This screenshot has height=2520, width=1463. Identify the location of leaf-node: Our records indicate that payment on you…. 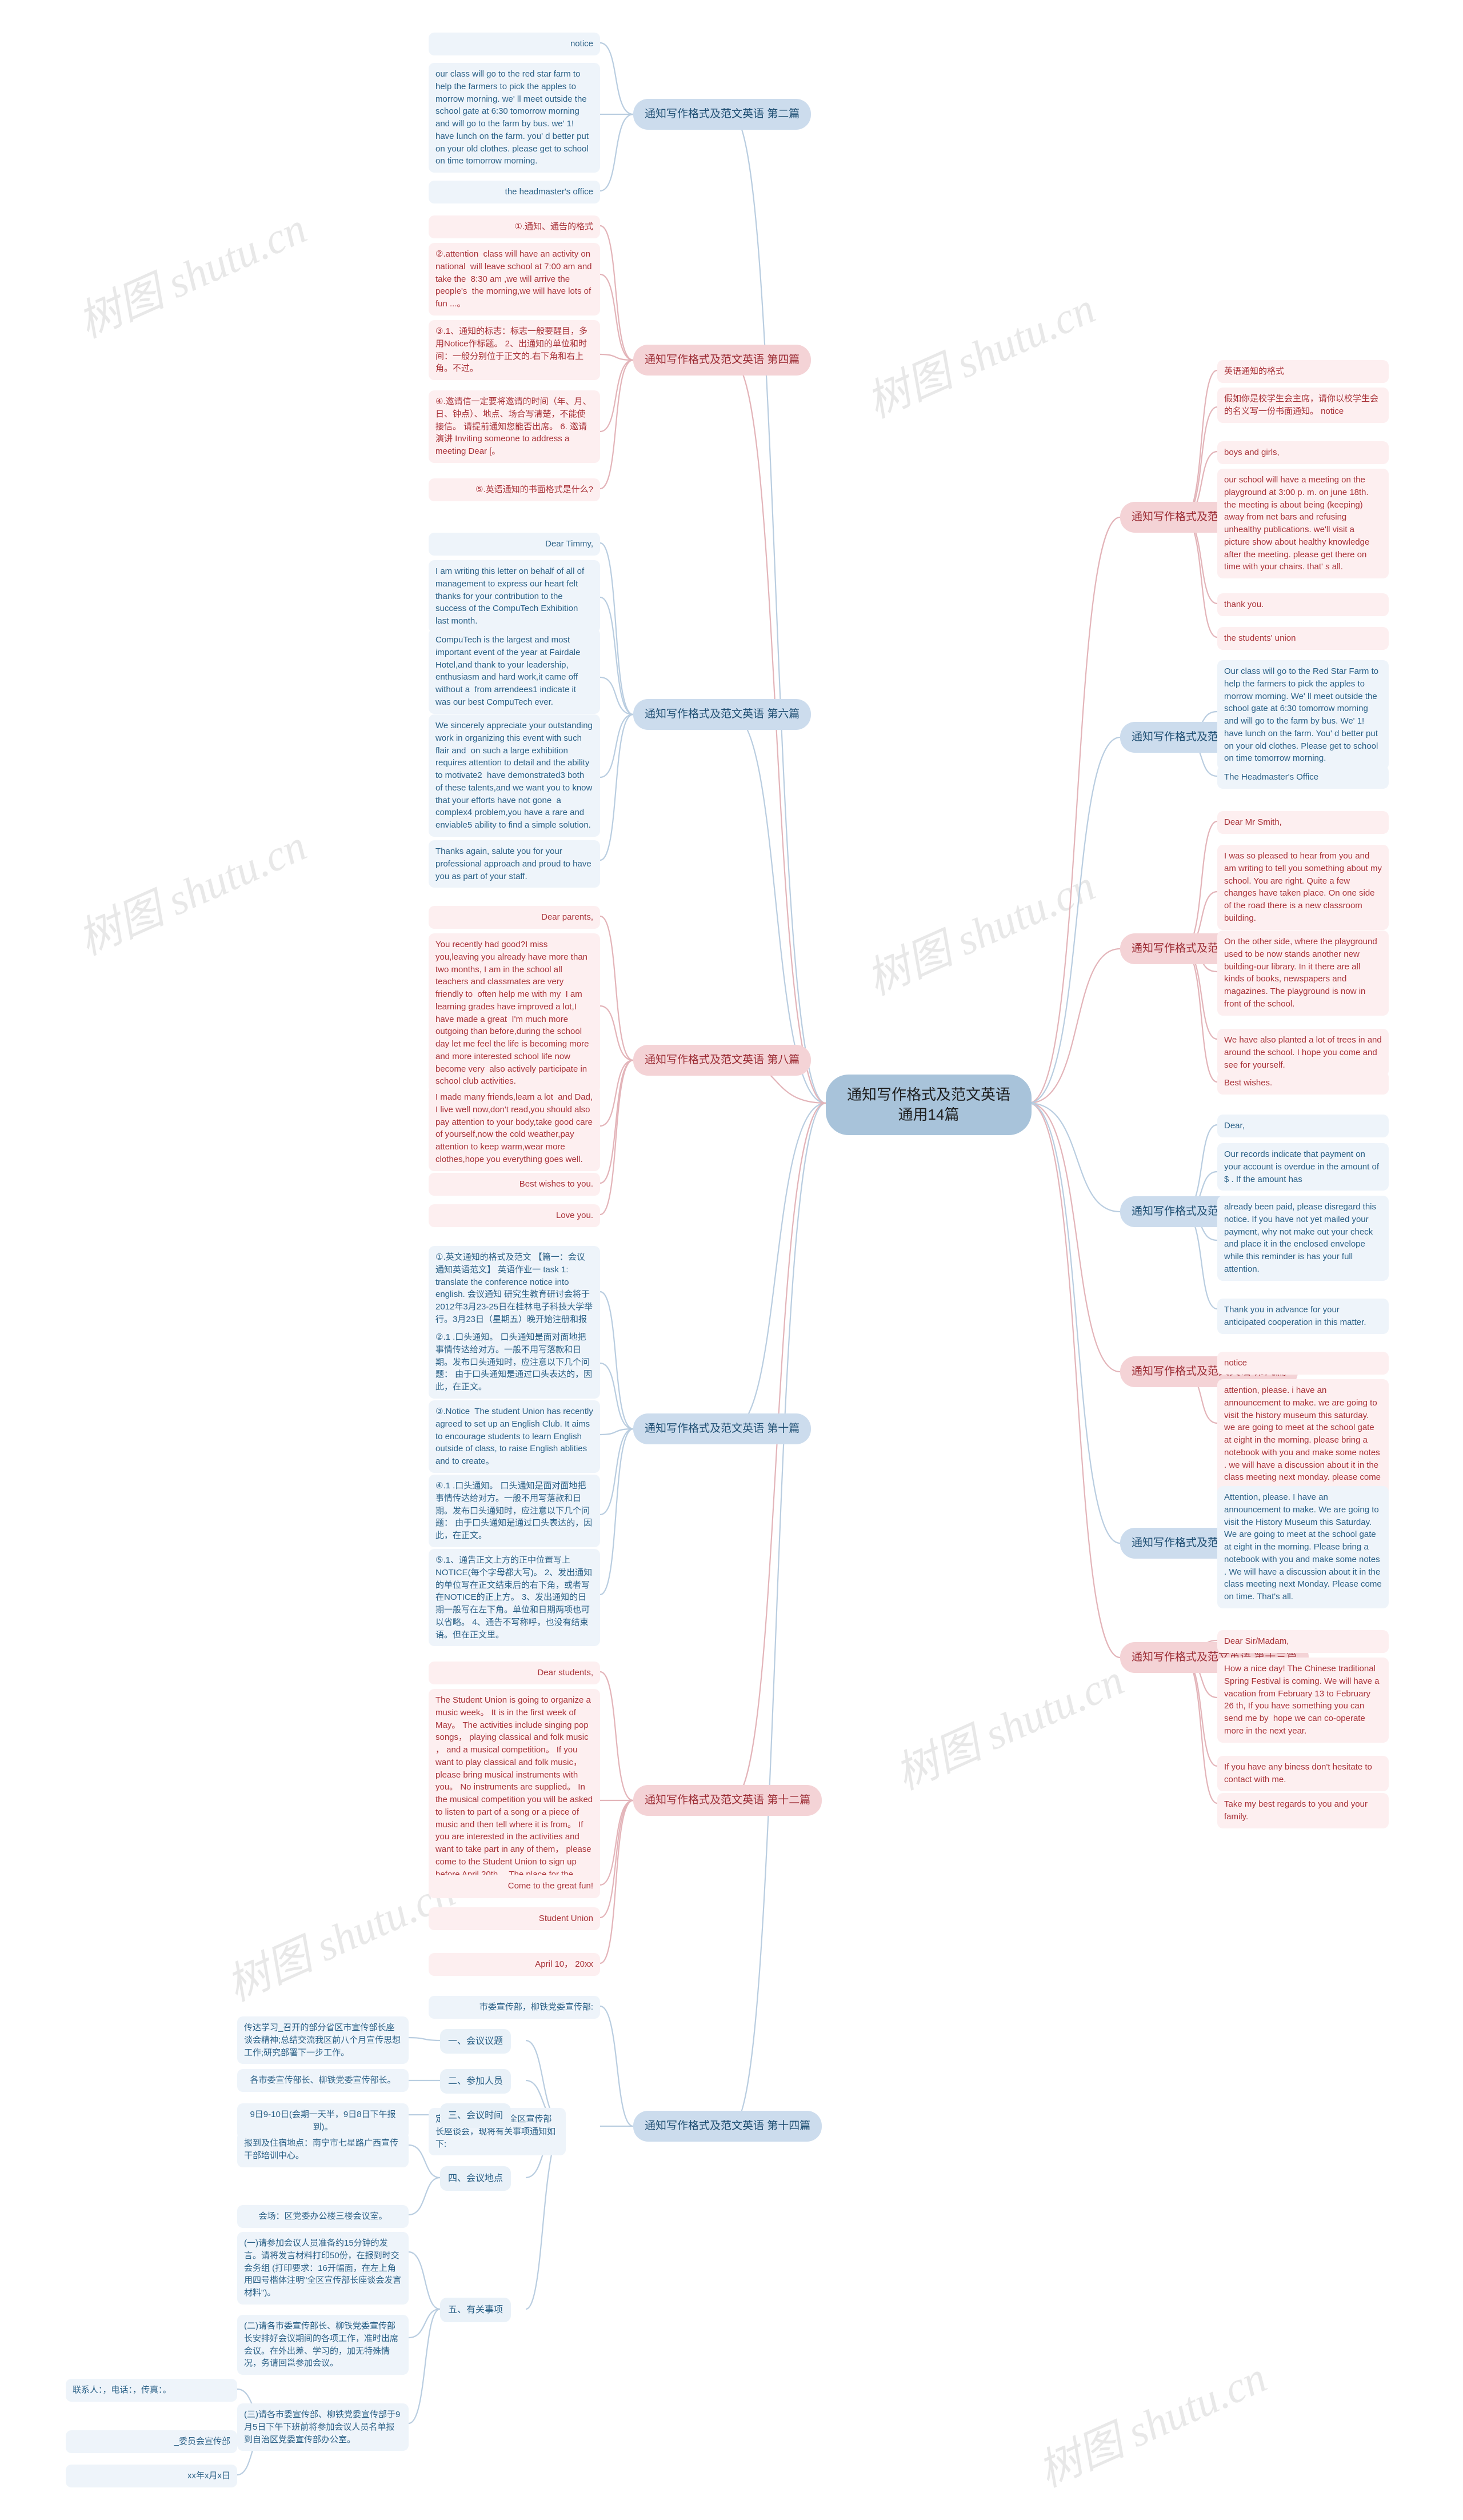
(1303, 1167).